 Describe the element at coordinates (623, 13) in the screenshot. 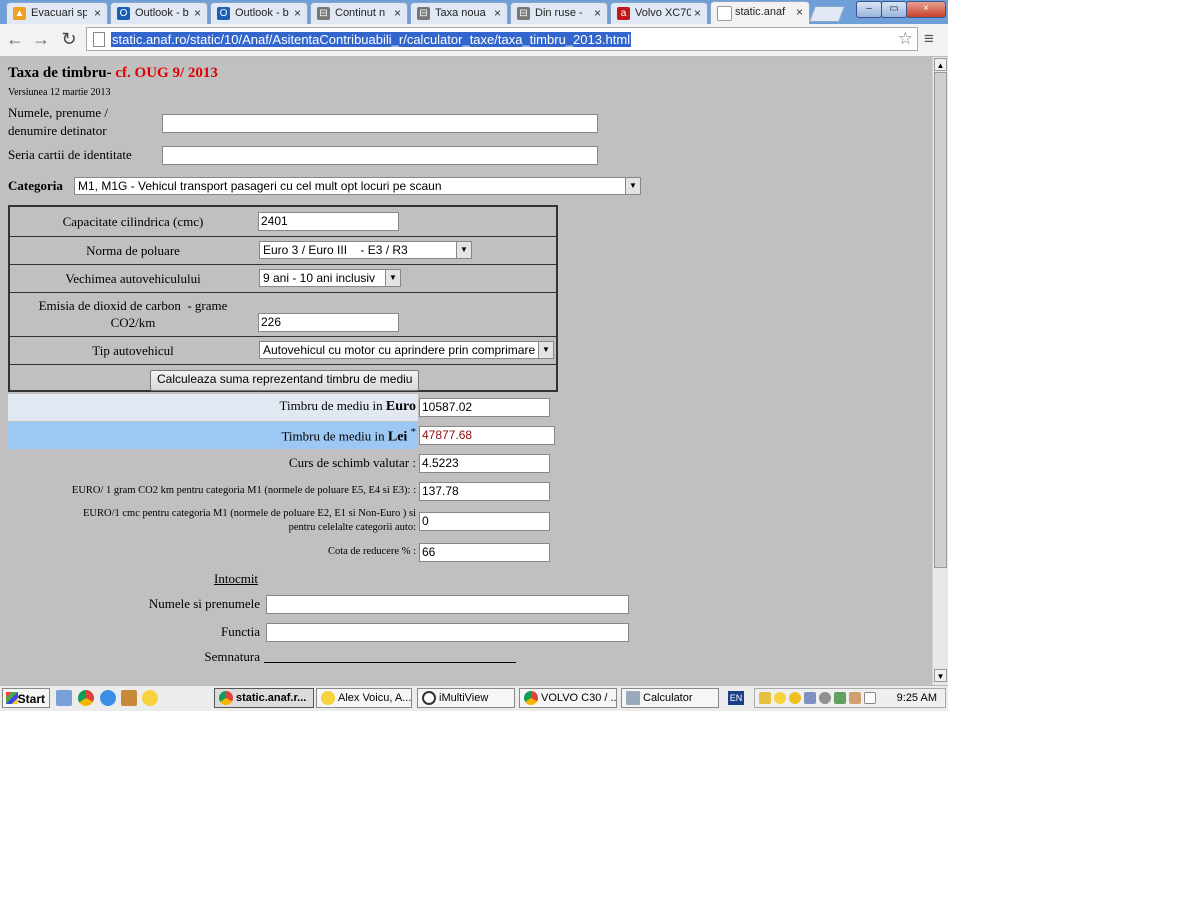

I see `autovit-icon: a` at that location.